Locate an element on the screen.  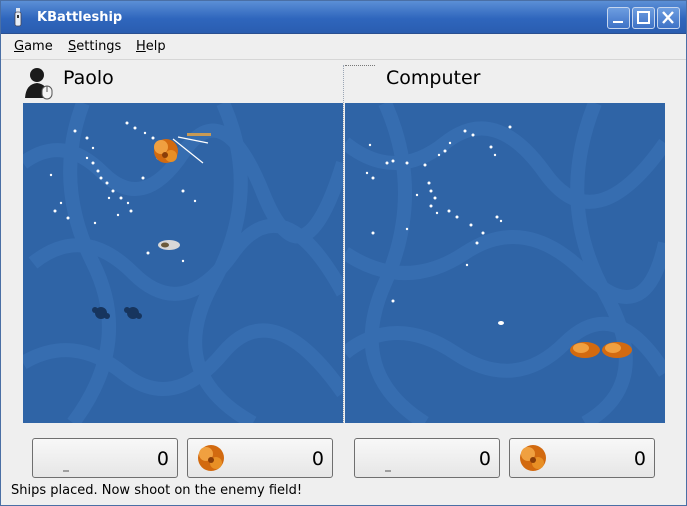
menu-help-label: elp is located at coordinates (155, 46).